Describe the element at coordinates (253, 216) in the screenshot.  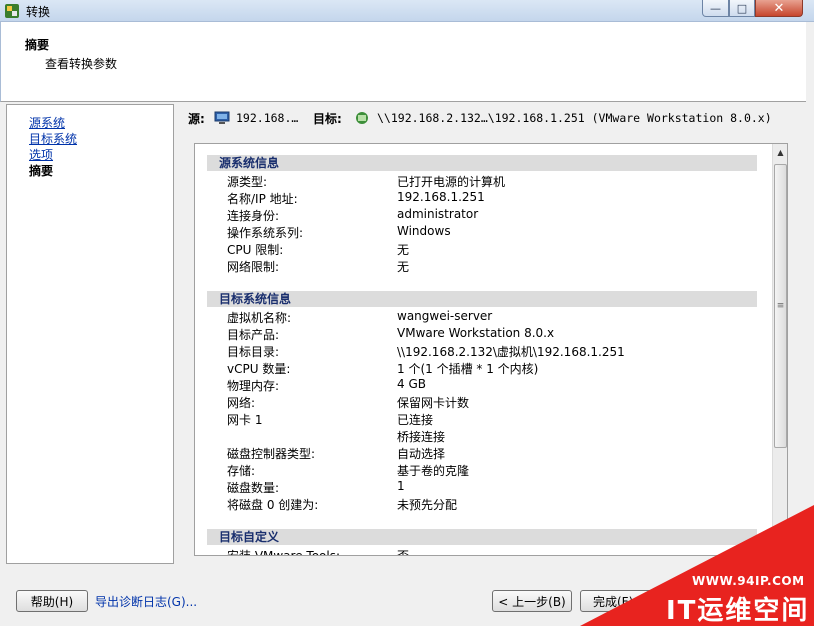
I see `row-label: 连接身份:` at that location.